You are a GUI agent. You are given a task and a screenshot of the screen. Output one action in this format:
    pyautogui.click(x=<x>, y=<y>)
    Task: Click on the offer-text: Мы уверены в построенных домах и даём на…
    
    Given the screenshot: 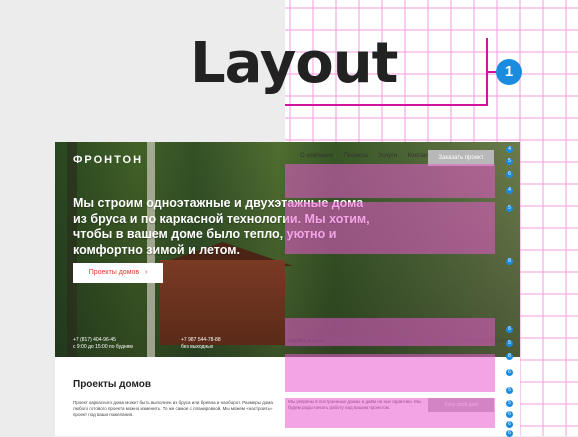 What is the action you would take?
    pyautogui.click(x=355, y=404)
    